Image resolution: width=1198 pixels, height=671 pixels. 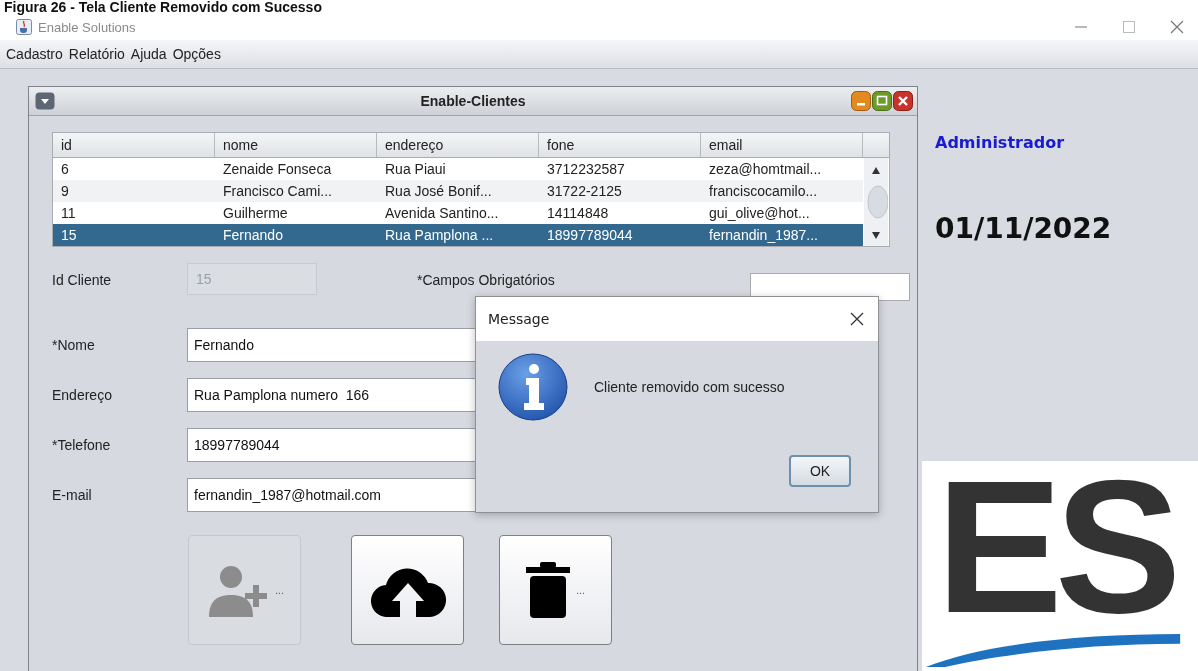 What do you see at coordinates (96, 54) in the screenshot?
I see `menu-item: Relatório` at bounding box center [96, 54].